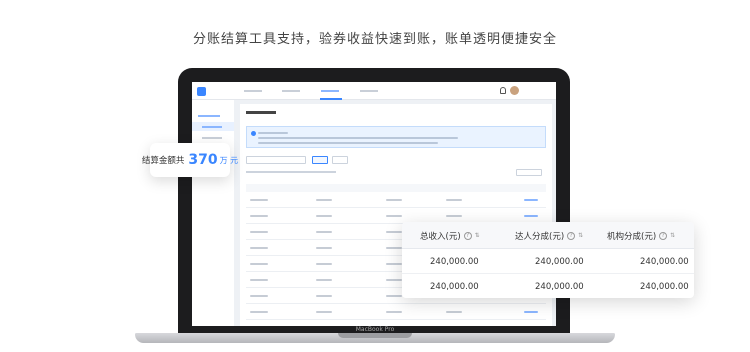 The height and width of the screenshot is (352, 750). What do you see at coordinates (276, 160) in the screenshot?
I see `date-range-filter` at bounding box center [276, 160].